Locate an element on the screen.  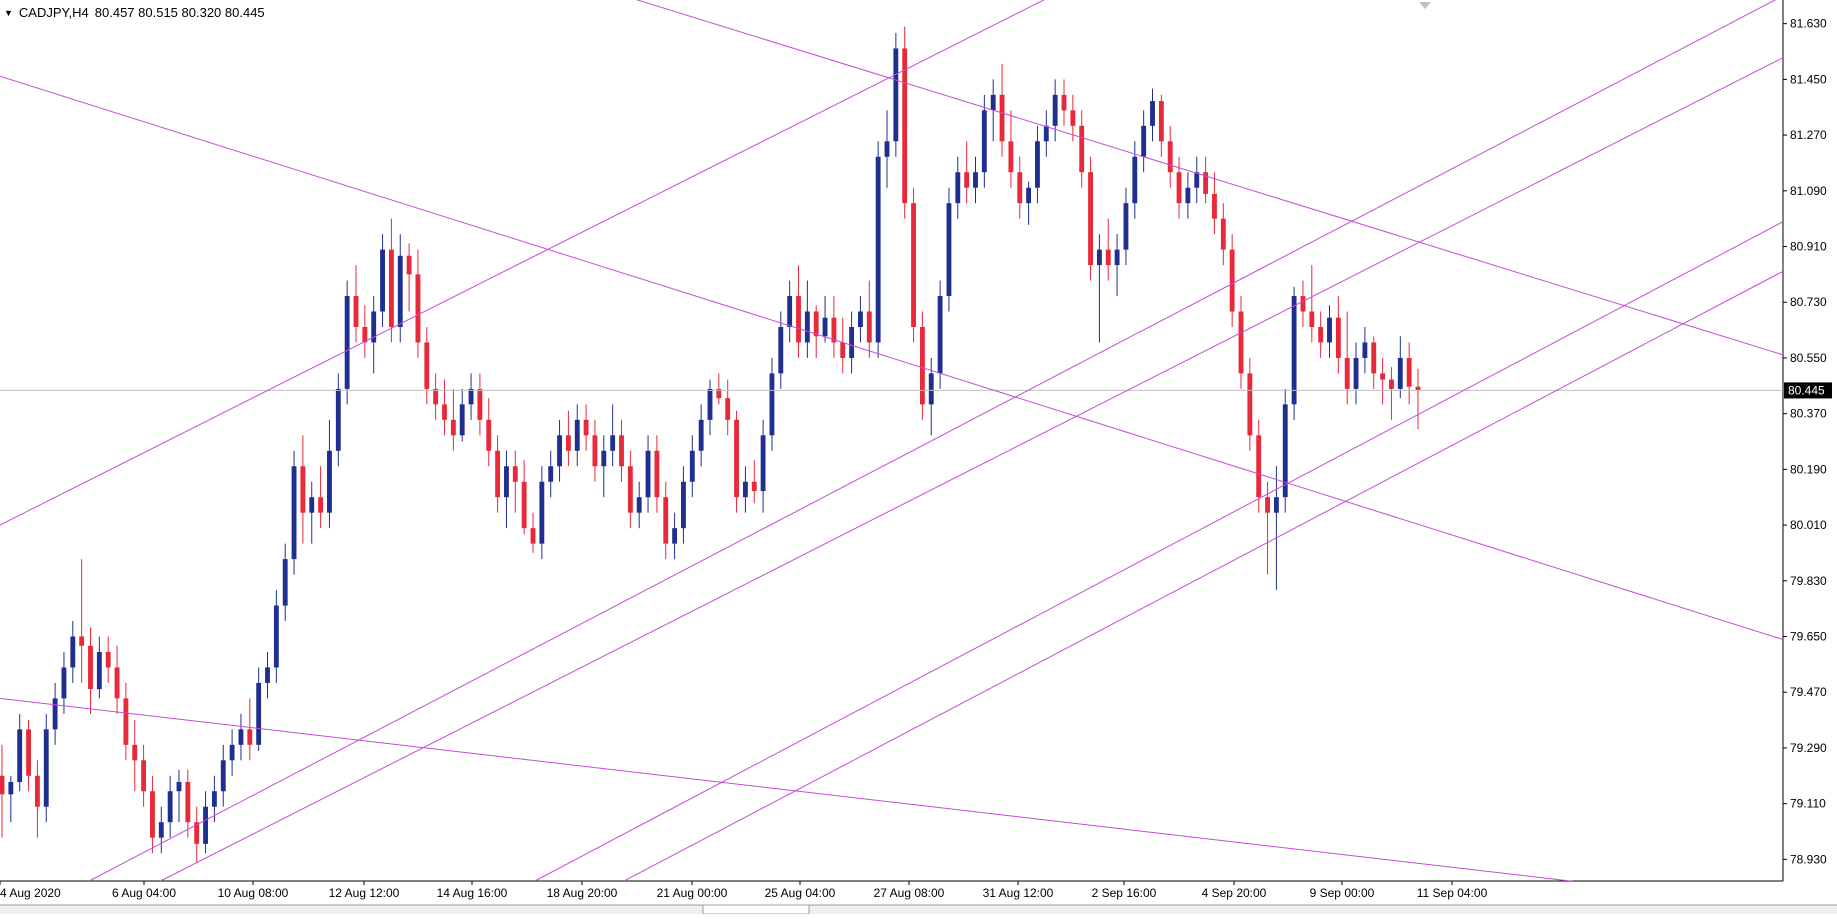
y-tick-label: 80.370 is located at coordinates (1808, 414).